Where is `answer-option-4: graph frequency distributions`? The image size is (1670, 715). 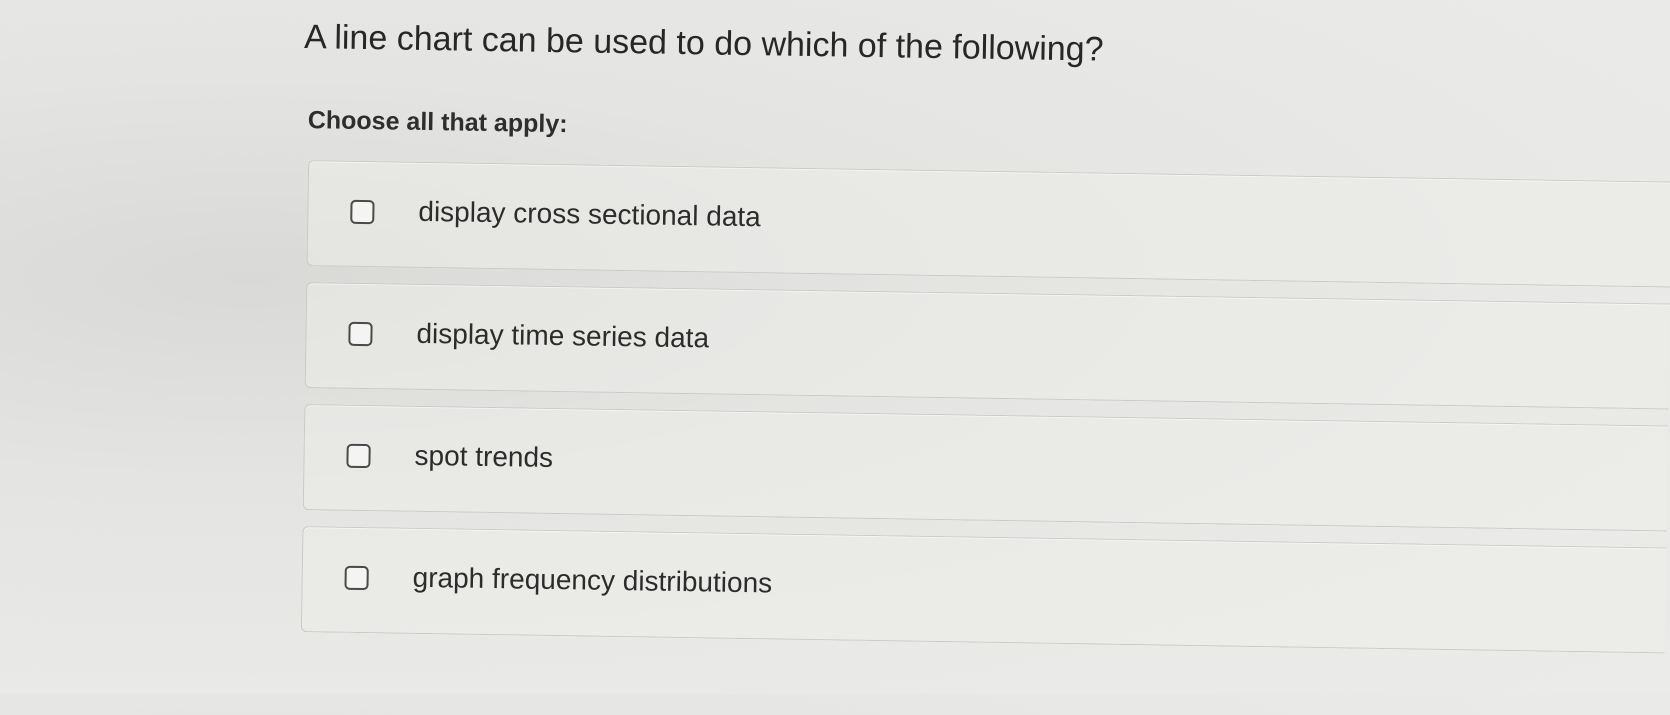 answer-option-4: graph frequency distributions is located at coordinates (985, 590).